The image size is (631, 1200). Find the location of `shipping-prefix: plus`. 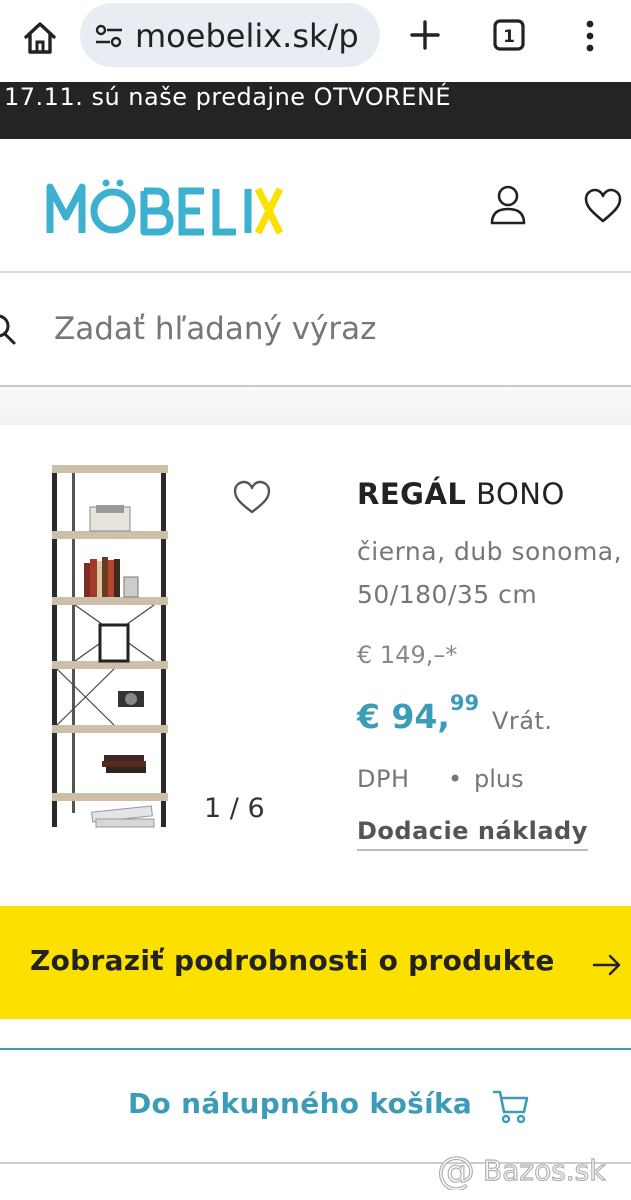

shipping-prefix: plus is located at coordinates (499, 779).